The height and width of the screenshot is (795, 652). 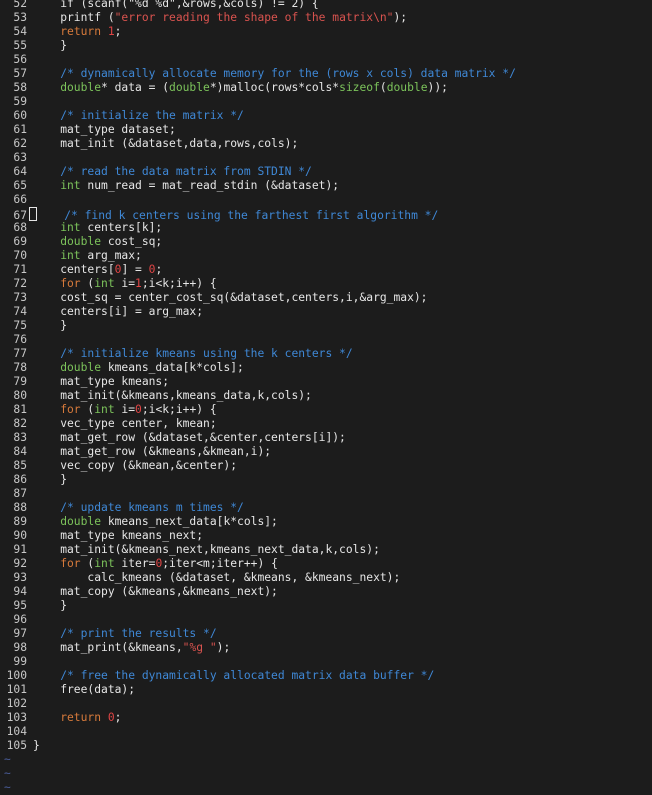 What do you see at coordinates (118, 535) in the screenshot?
I see `code-token: mat_type kmeans_next;` at bounding box center [118, 535].